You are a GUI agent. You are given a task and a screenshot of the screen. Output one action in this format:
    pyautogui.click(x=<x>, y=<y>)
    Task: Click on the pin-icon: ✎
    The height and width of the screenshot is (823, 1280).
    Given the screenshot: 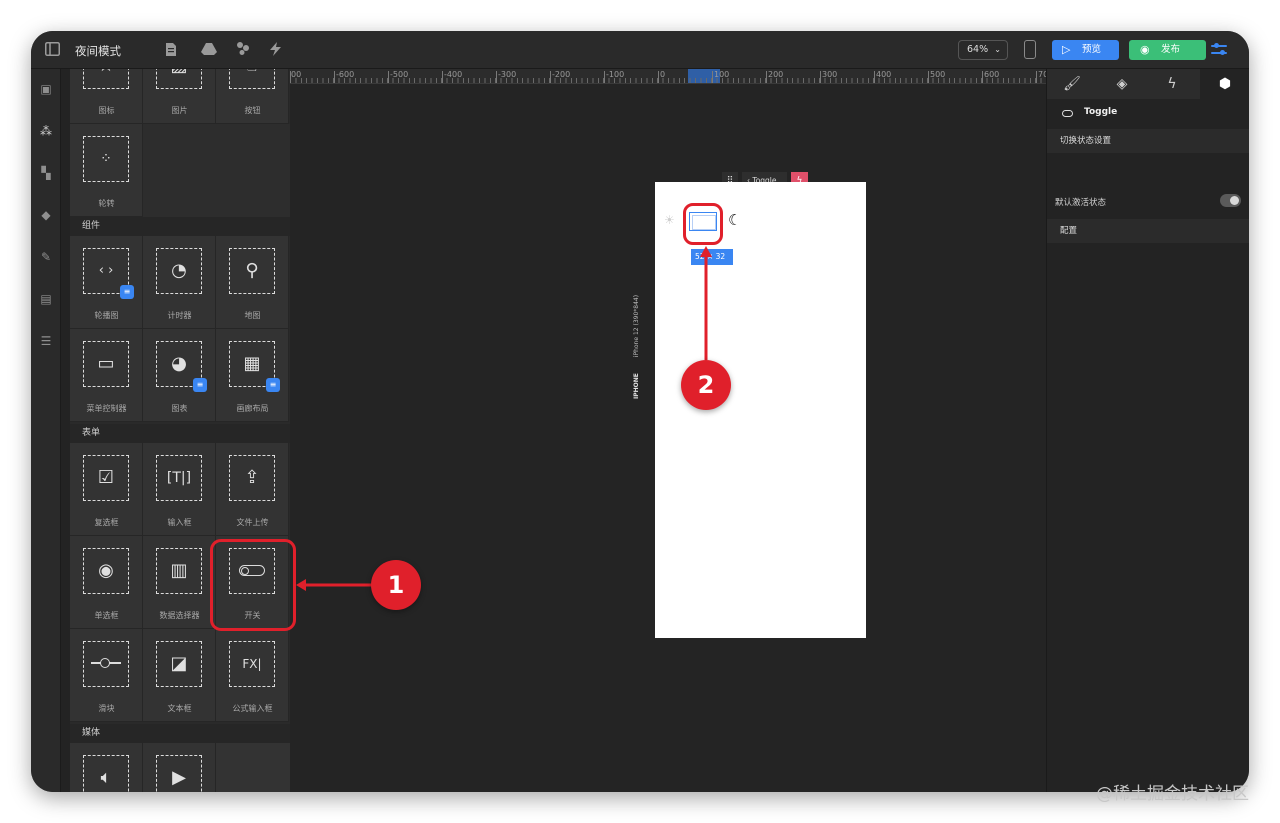 What is the action you would take?
    pyautogui.click(x=46, y=257)
    